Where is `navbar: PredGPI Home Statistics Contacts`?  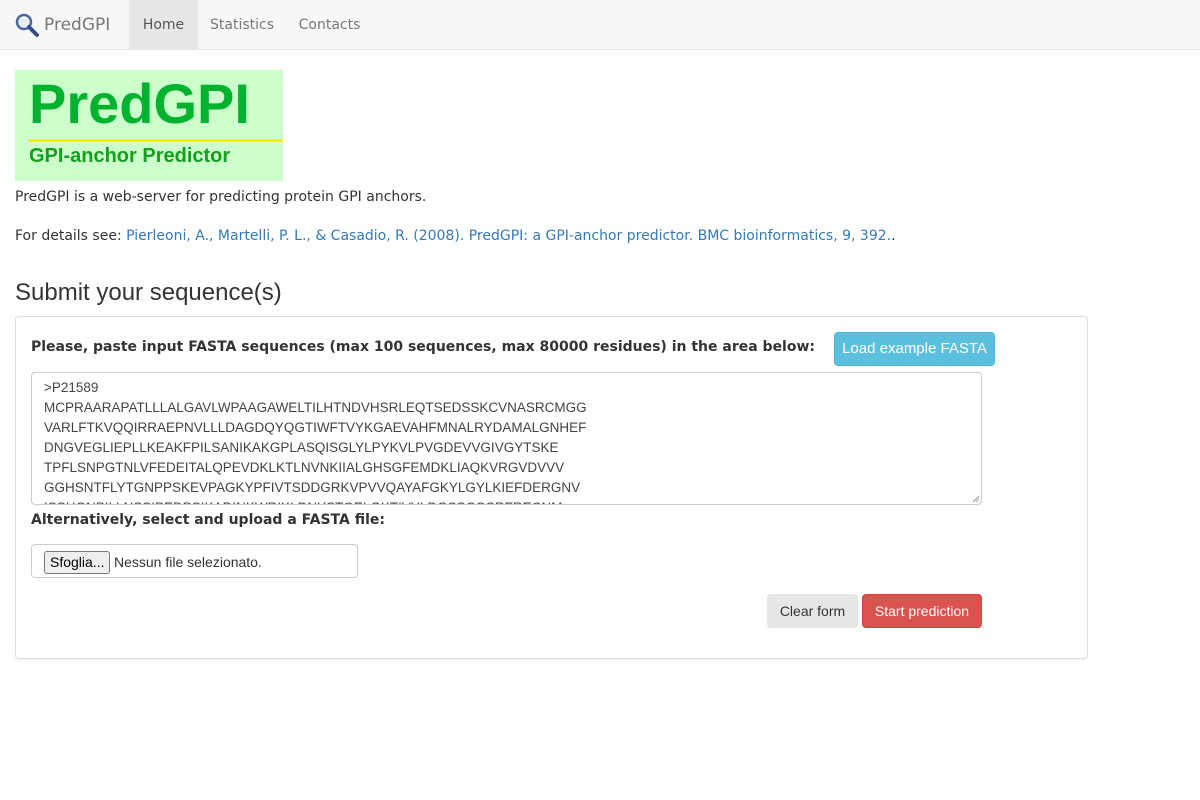 navbar: PredGPI Home Statistics Contacts is located at coordinates (600, 25).